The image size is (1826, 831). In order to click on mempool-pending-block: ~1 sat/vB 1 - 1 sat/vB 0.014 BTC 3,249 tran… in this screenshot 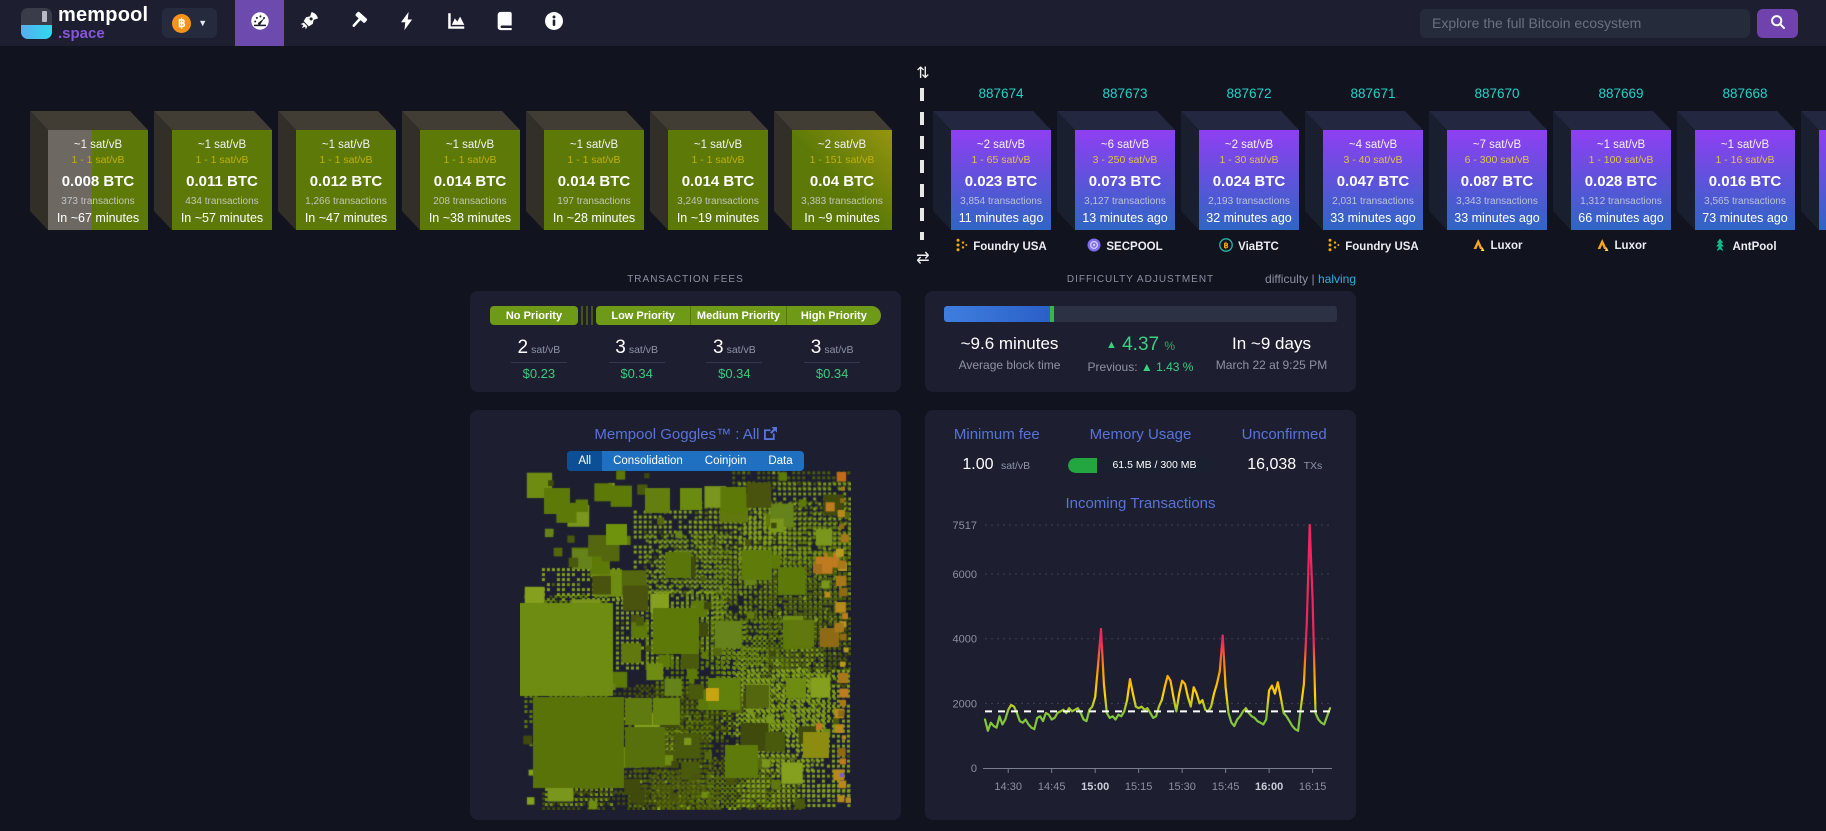, I will do `click(709, 170)`.